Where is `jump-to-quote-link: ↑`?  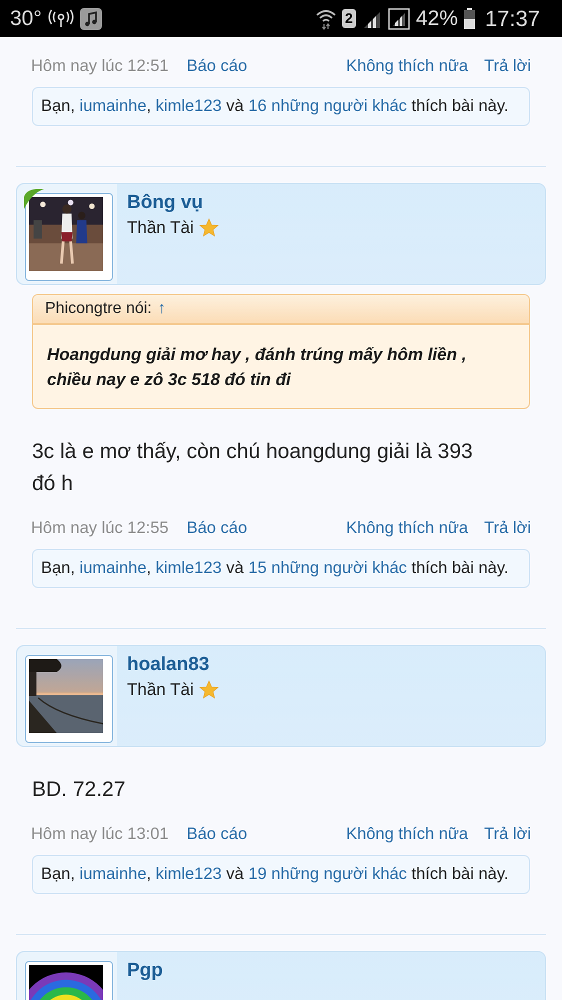 jump-to-quote-link: ↑ is located at coordinates (162, 309).